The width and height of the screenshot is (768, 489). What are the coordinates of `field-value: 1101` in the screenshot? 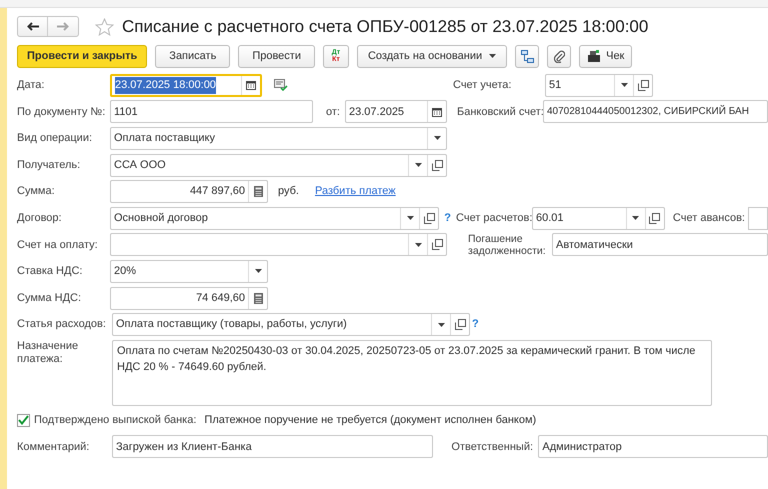 It's located at (126, 112).